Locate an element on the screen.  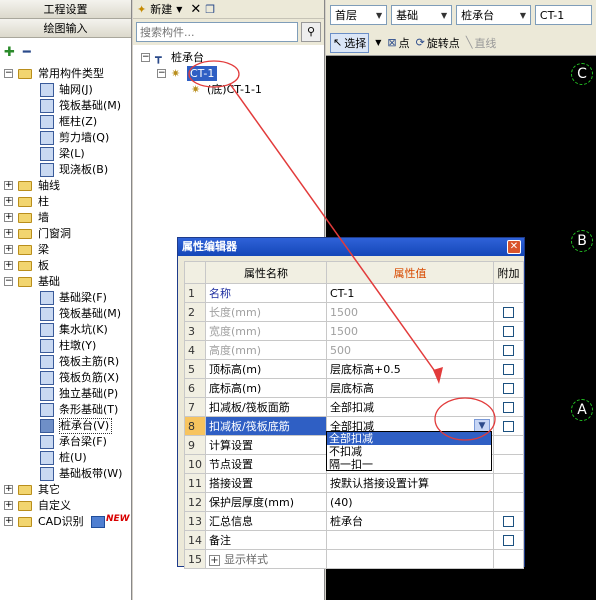
tab-drawing-input: 绘图输入 is located at coordinates (65, 28).